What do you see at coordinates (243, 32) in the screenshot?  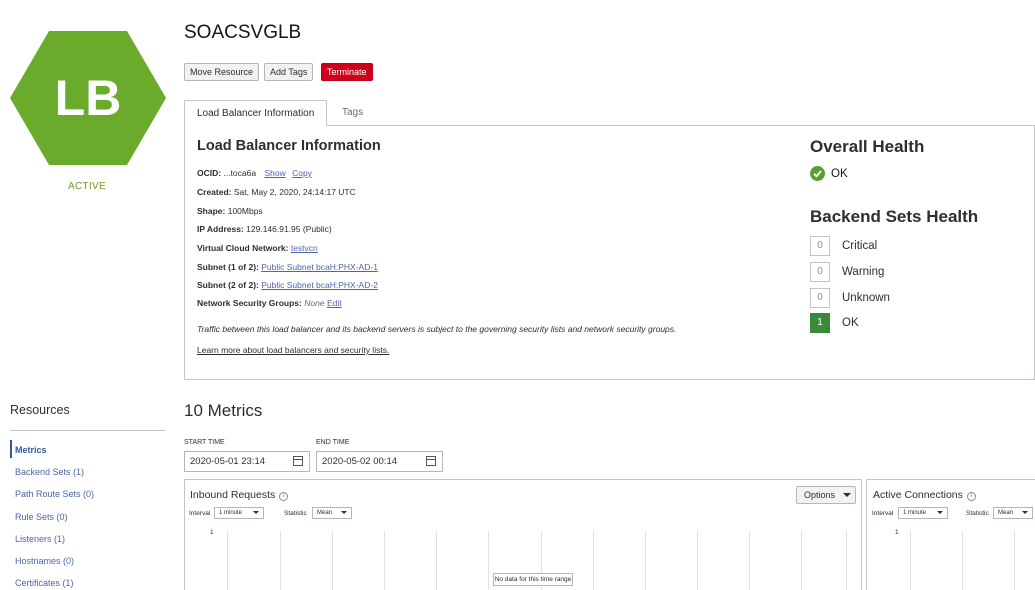 I see `page-title: SOACSVGLB` at bounding box center [243, 32].